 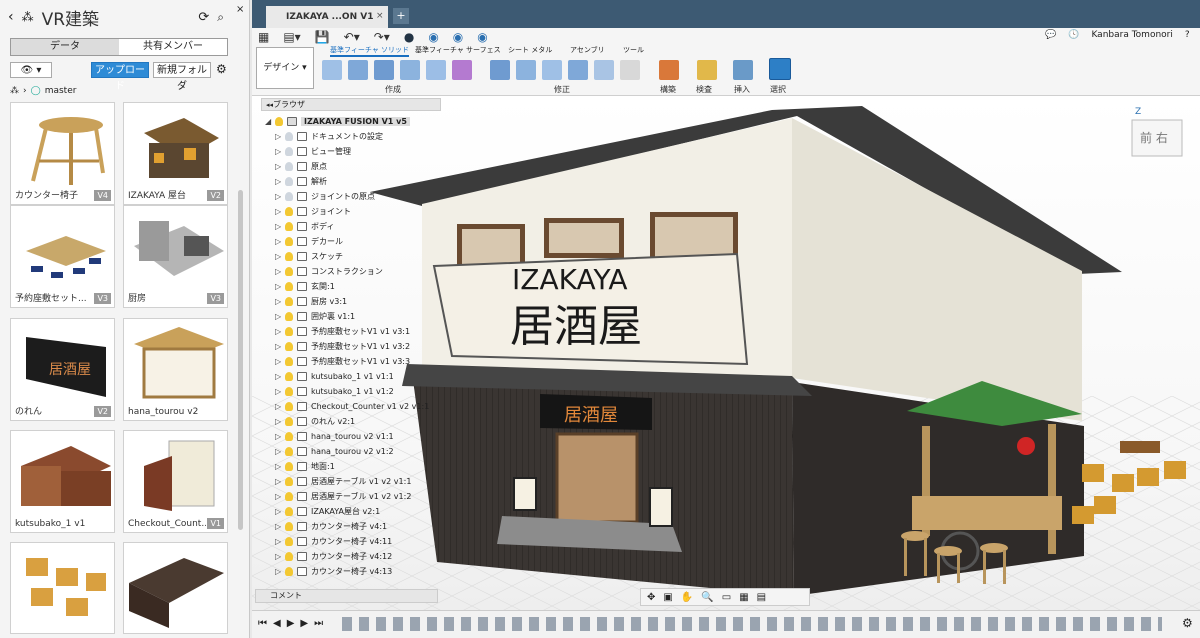 I want to click on thumb-item, so click(x=62, y=588).